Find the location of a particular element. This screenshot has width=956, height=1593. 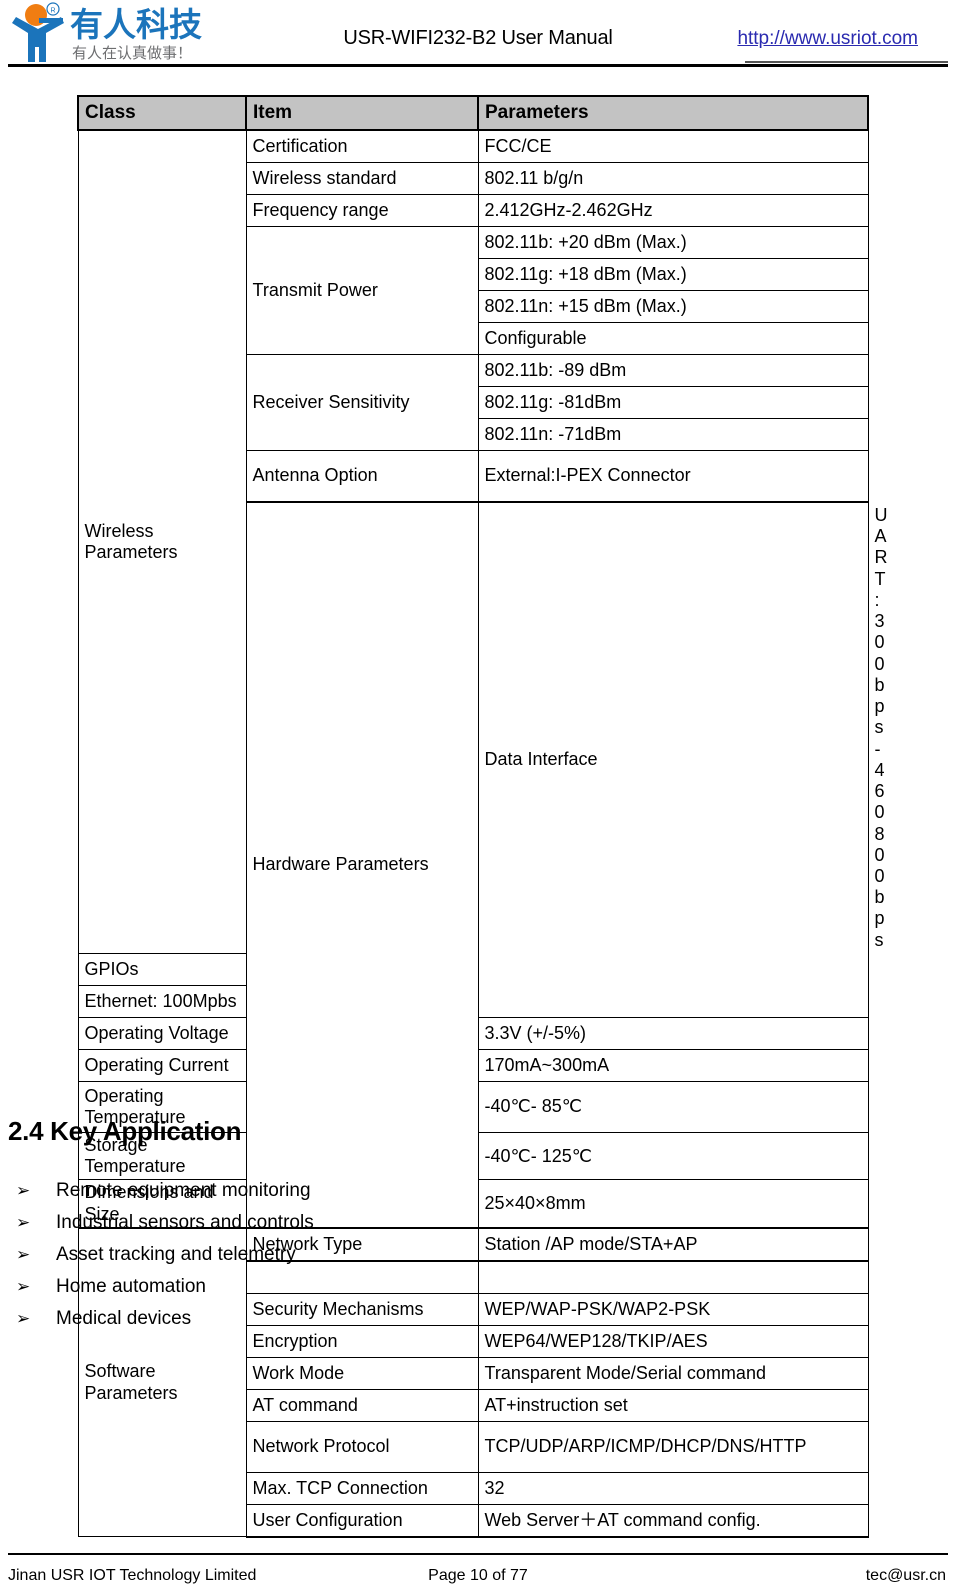

item-cell: Work Mode is located at coordinates (362, 1373).